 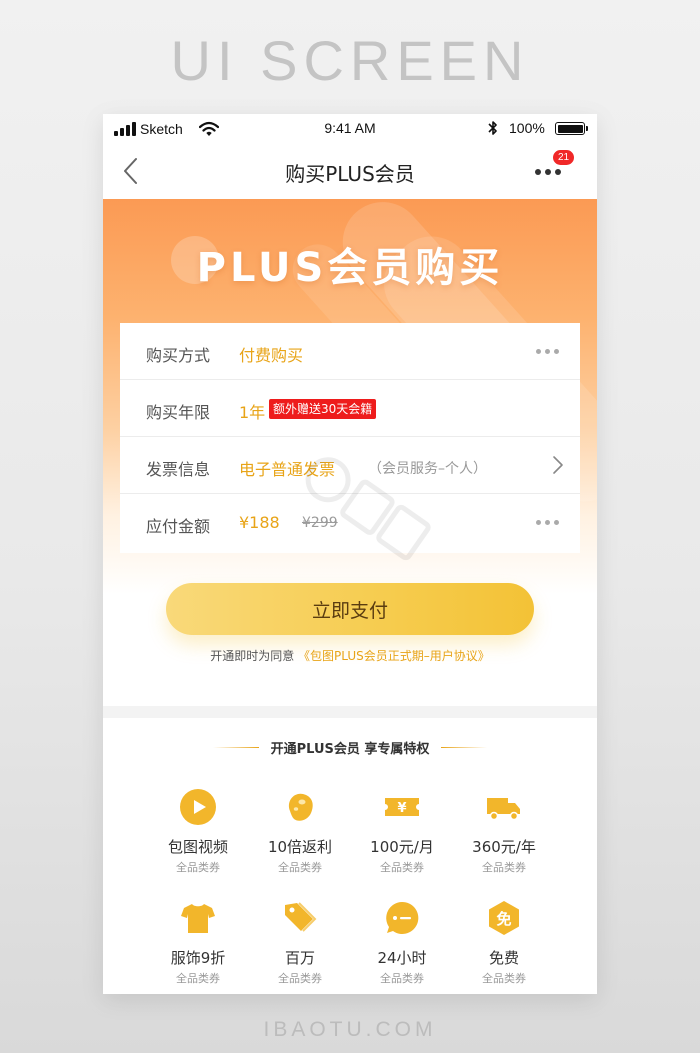 I want to click on section-divider, so click(x=350, y=712).